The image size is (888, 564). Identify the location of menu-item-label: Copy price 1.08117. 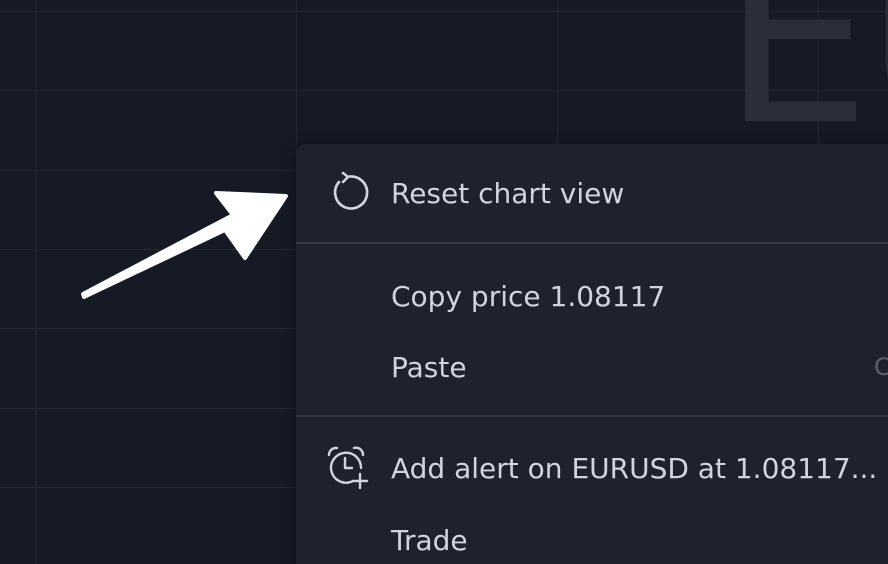
(528, 296).